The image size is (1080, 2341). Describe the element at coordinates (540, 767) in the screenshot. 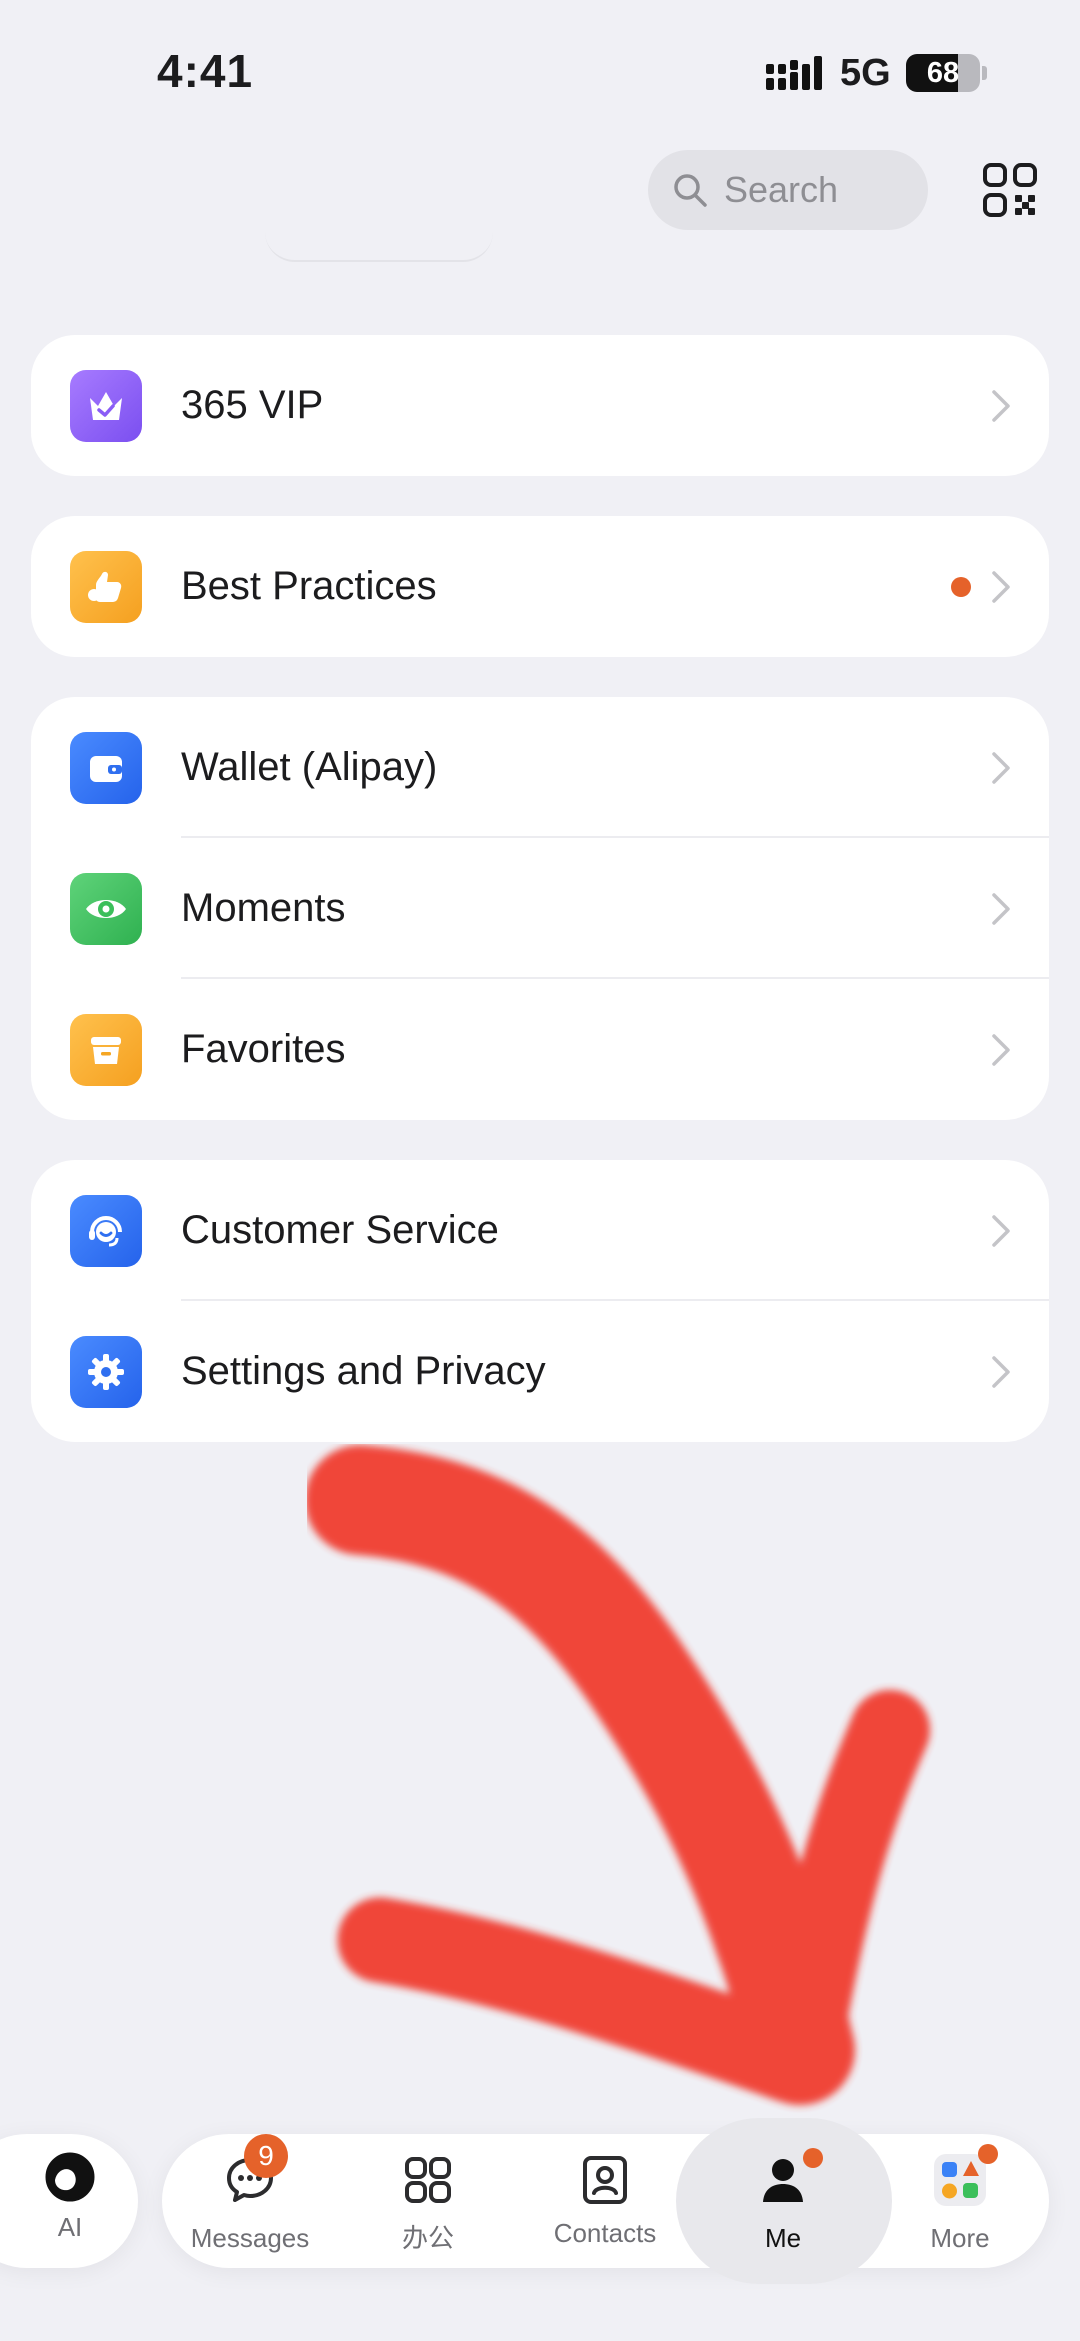

I see `menu-item-wallet: Wallet (Alipay)` at that location.